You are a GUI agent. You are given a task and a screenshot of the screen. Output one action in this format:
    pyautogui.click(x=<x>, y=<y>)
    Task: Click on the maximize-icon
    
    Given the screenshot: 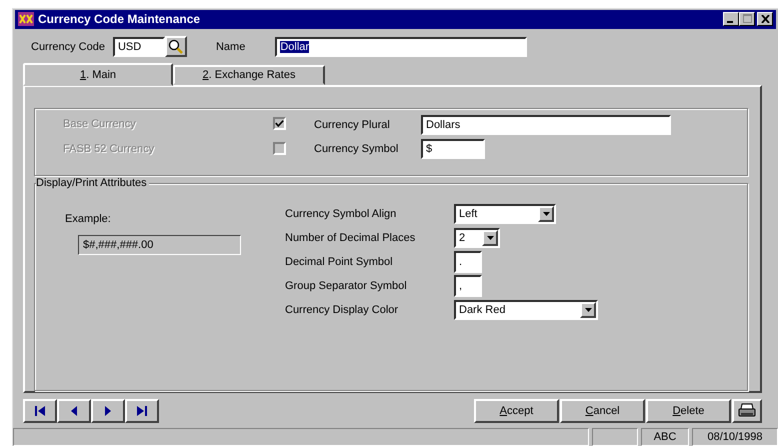 What is the action you would take?
    pyautogui.click(x=747, y=19)
    